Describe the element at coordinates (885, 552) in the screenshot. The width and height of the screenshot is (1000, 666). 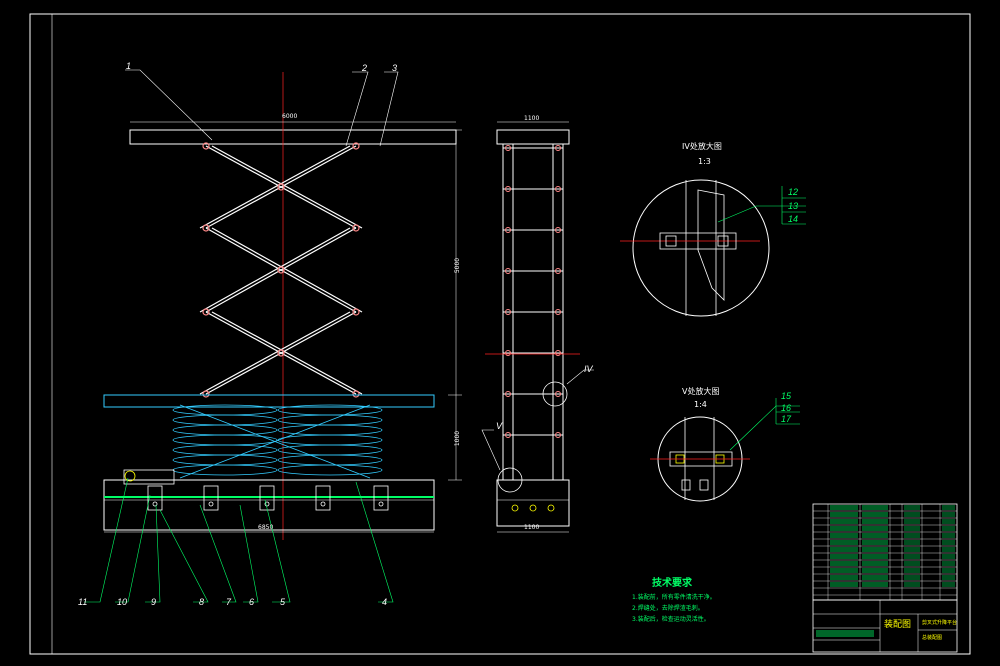
I see `parts-list` at that location.